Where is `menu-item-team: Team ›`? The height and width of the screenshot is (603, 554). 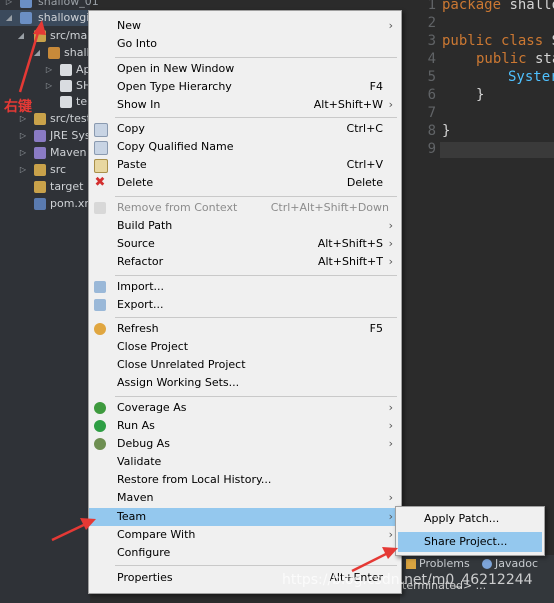
menu-item-team: Team › is located at coordinates (245, 517).